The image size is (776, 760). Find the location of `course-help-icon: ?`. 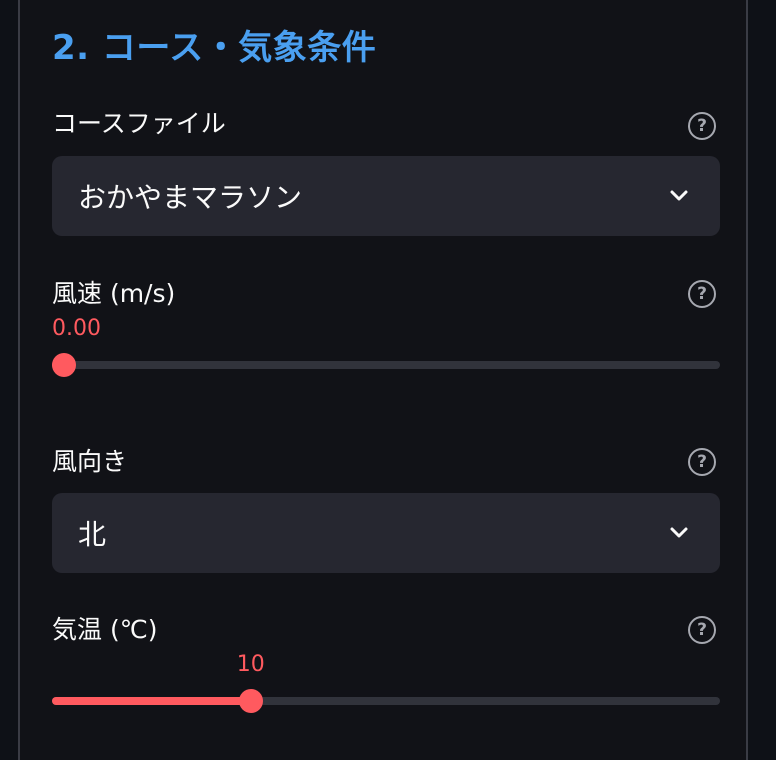

course-help-icon: ? is located at coordinates (702, 126).